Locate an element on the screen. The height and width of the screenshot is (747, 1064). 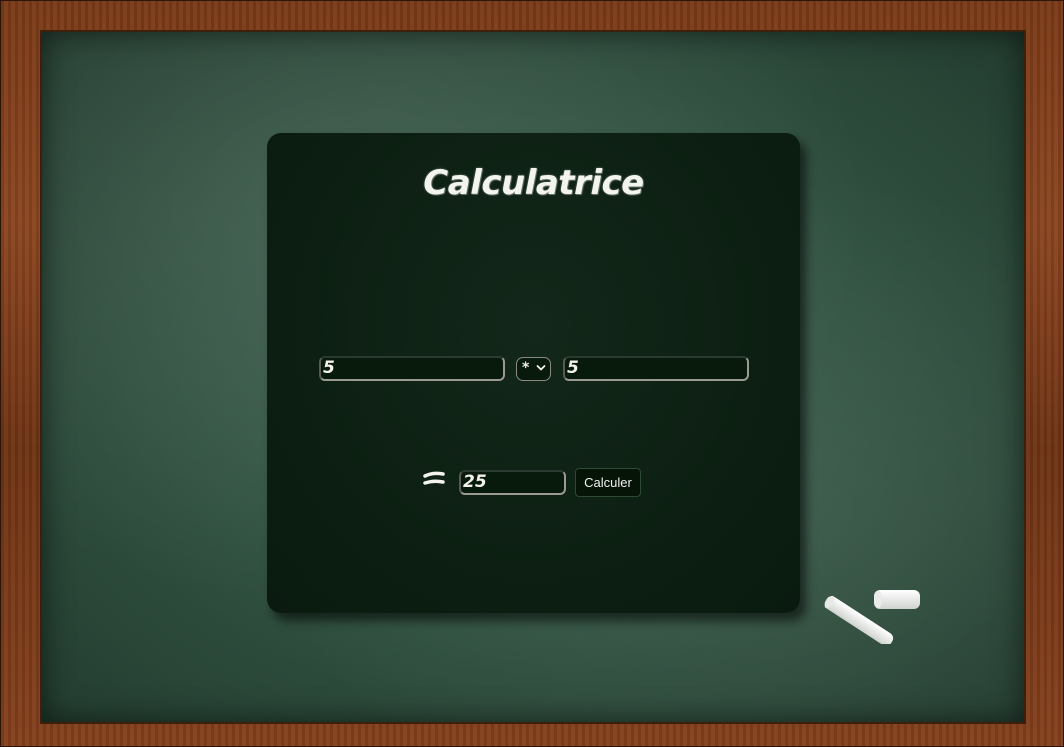
operand-b-input: 5 is located at coordinates (656, 368).